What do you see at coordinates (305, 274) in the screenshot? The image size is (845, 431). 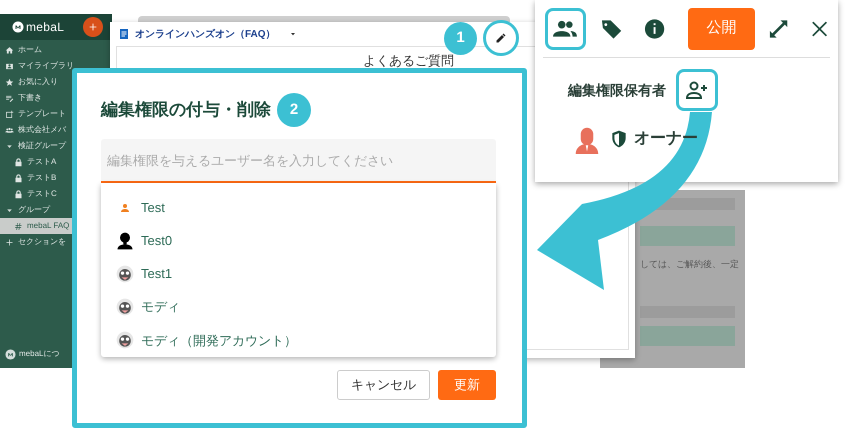 I see `user-option: Test1` at bounding box center [305, 274].